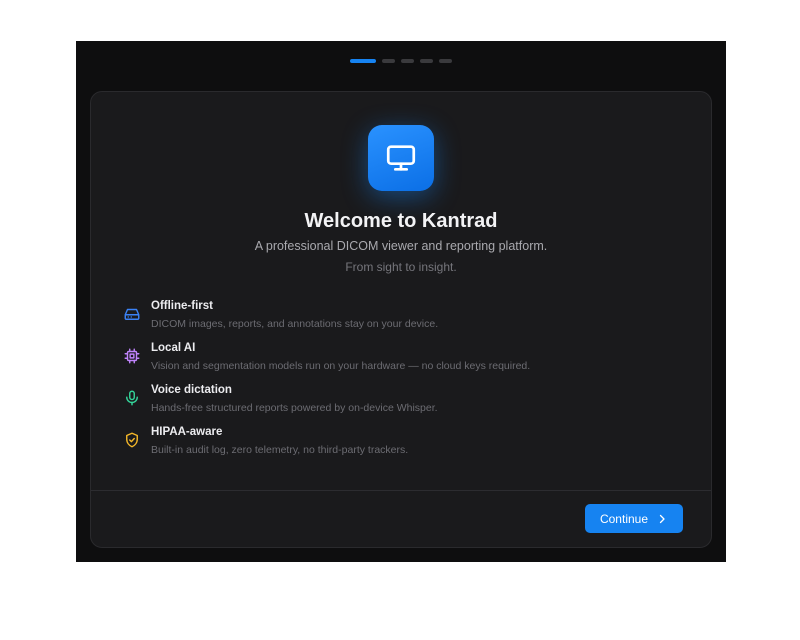 Image resolution: width=800 pixels, height=640 pixels. Describe the element at coordinates (624, 518) in the screenshot. I see `continue-label: Continue` at that location.